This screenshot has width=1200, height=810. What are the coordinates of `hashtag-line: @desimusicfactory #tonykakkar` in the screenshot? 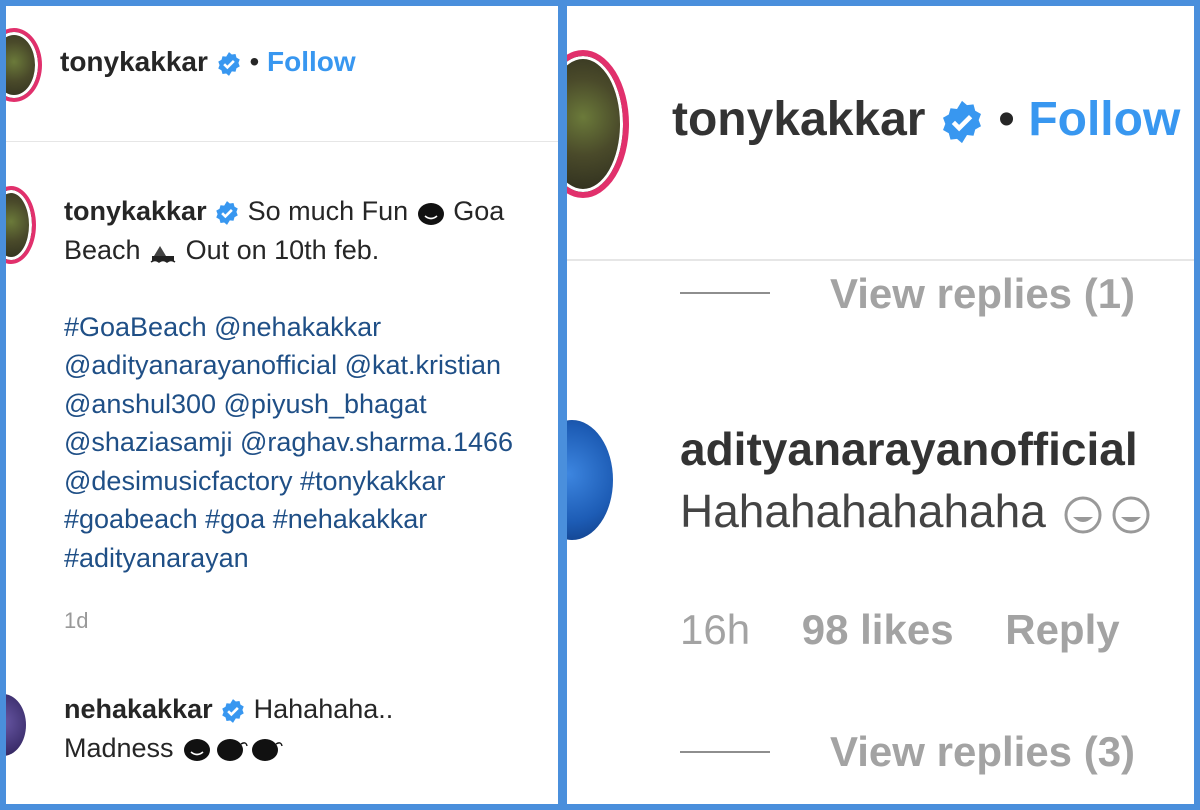 It's located at (288, 481).